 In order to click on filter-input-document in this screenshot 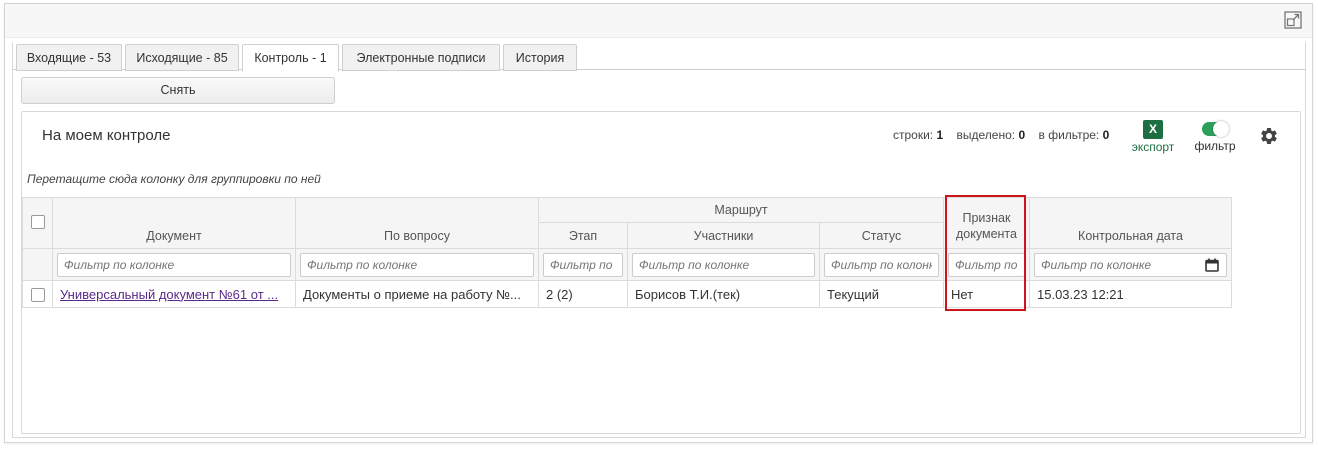, I will do `click(174, 264)`.